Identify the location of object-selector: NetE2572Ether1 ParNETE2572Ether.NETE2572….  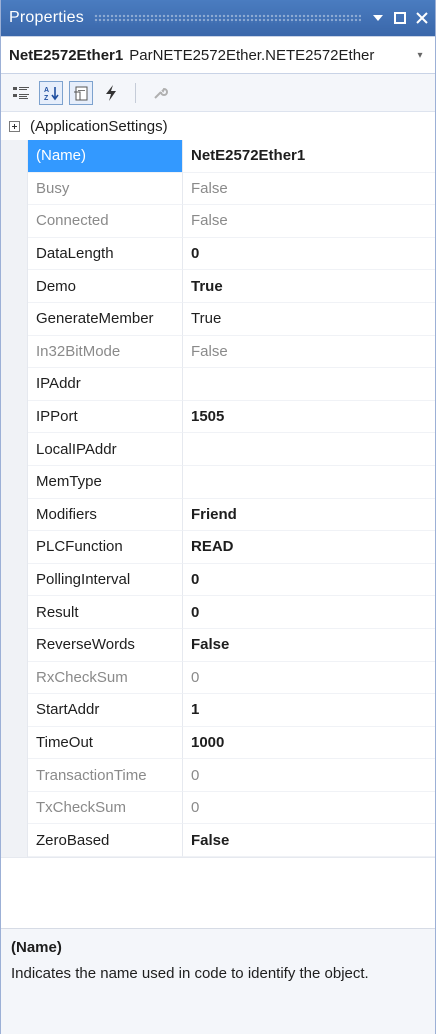
(218, 55).